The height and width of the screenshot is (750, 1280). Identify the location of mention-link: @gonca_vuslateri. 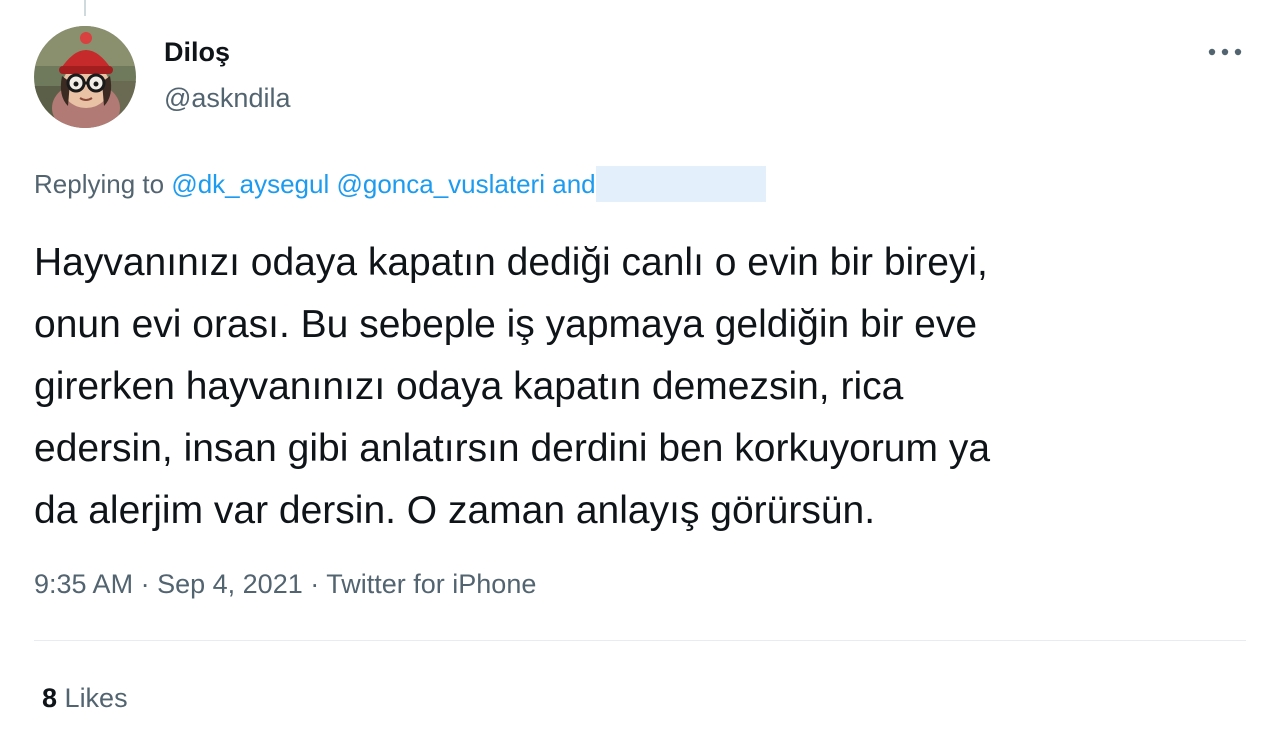
(440, 184).